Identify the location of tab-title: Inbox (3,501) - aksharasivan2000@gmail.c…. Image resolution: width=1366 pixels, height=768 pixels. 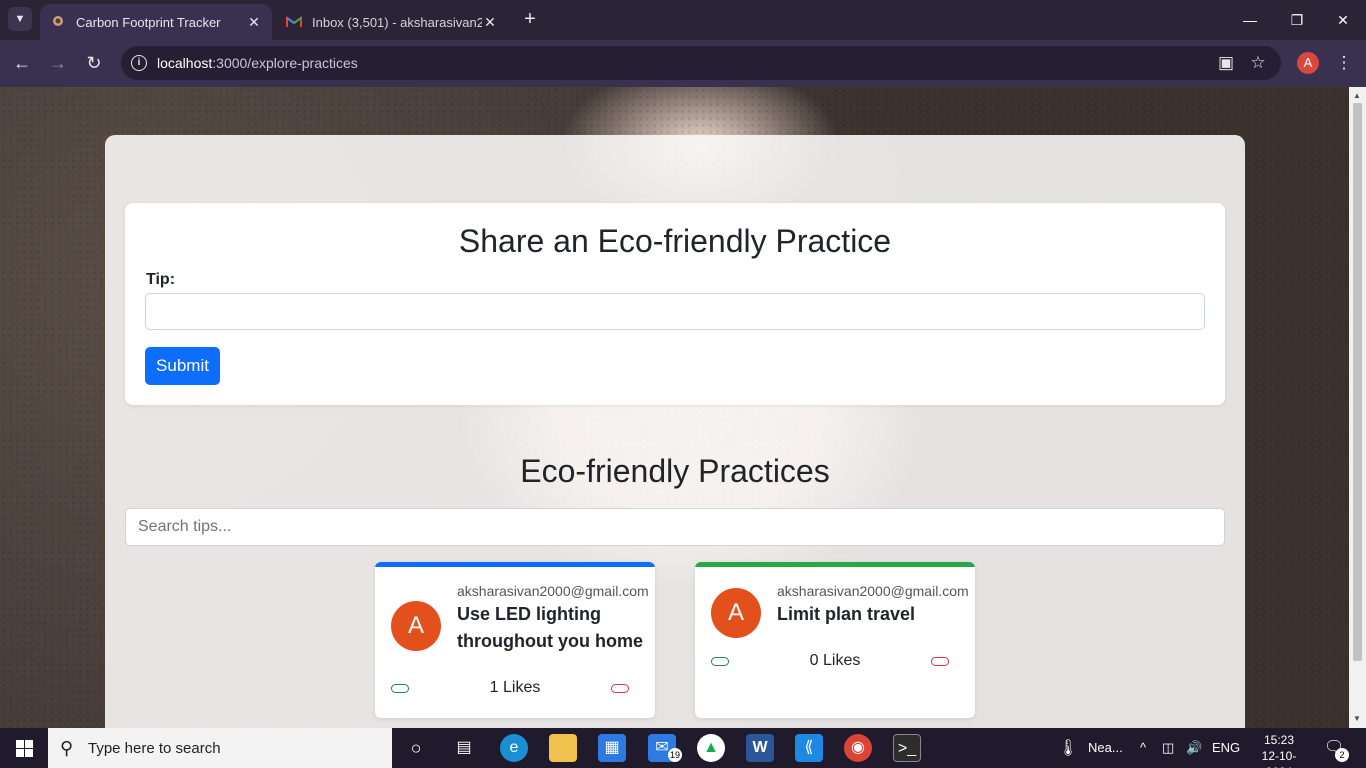
(397, 22).